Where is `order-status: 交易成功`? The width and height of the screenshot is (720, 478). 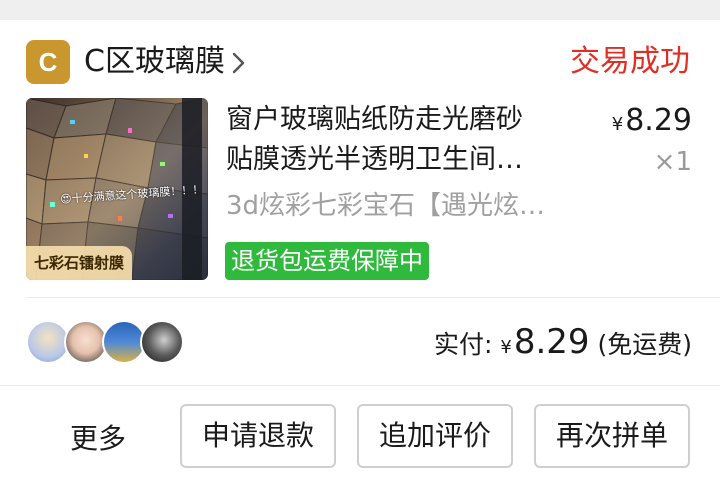 order-status: 交易成功 is located at coordinates (630, 61).